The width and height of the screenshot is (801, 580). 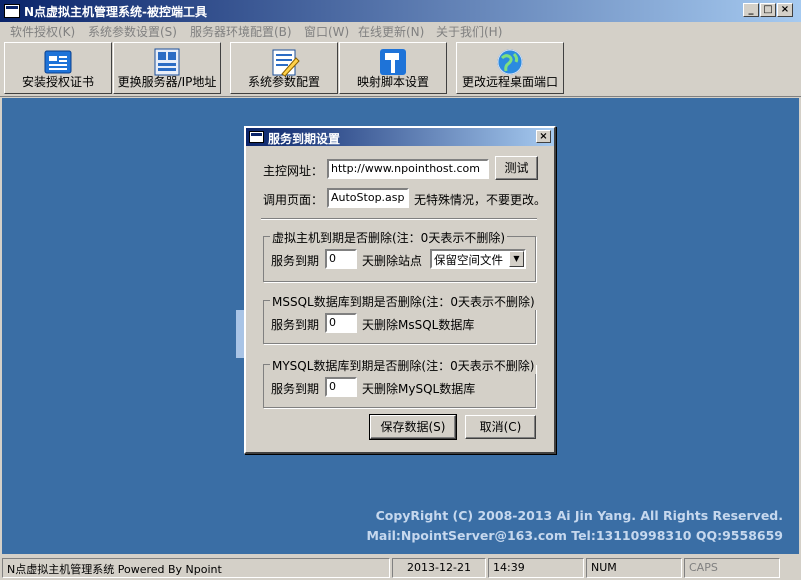 I want to click on menu-server-environment: 服务器环境配置(B), so click(x=241, y=31).